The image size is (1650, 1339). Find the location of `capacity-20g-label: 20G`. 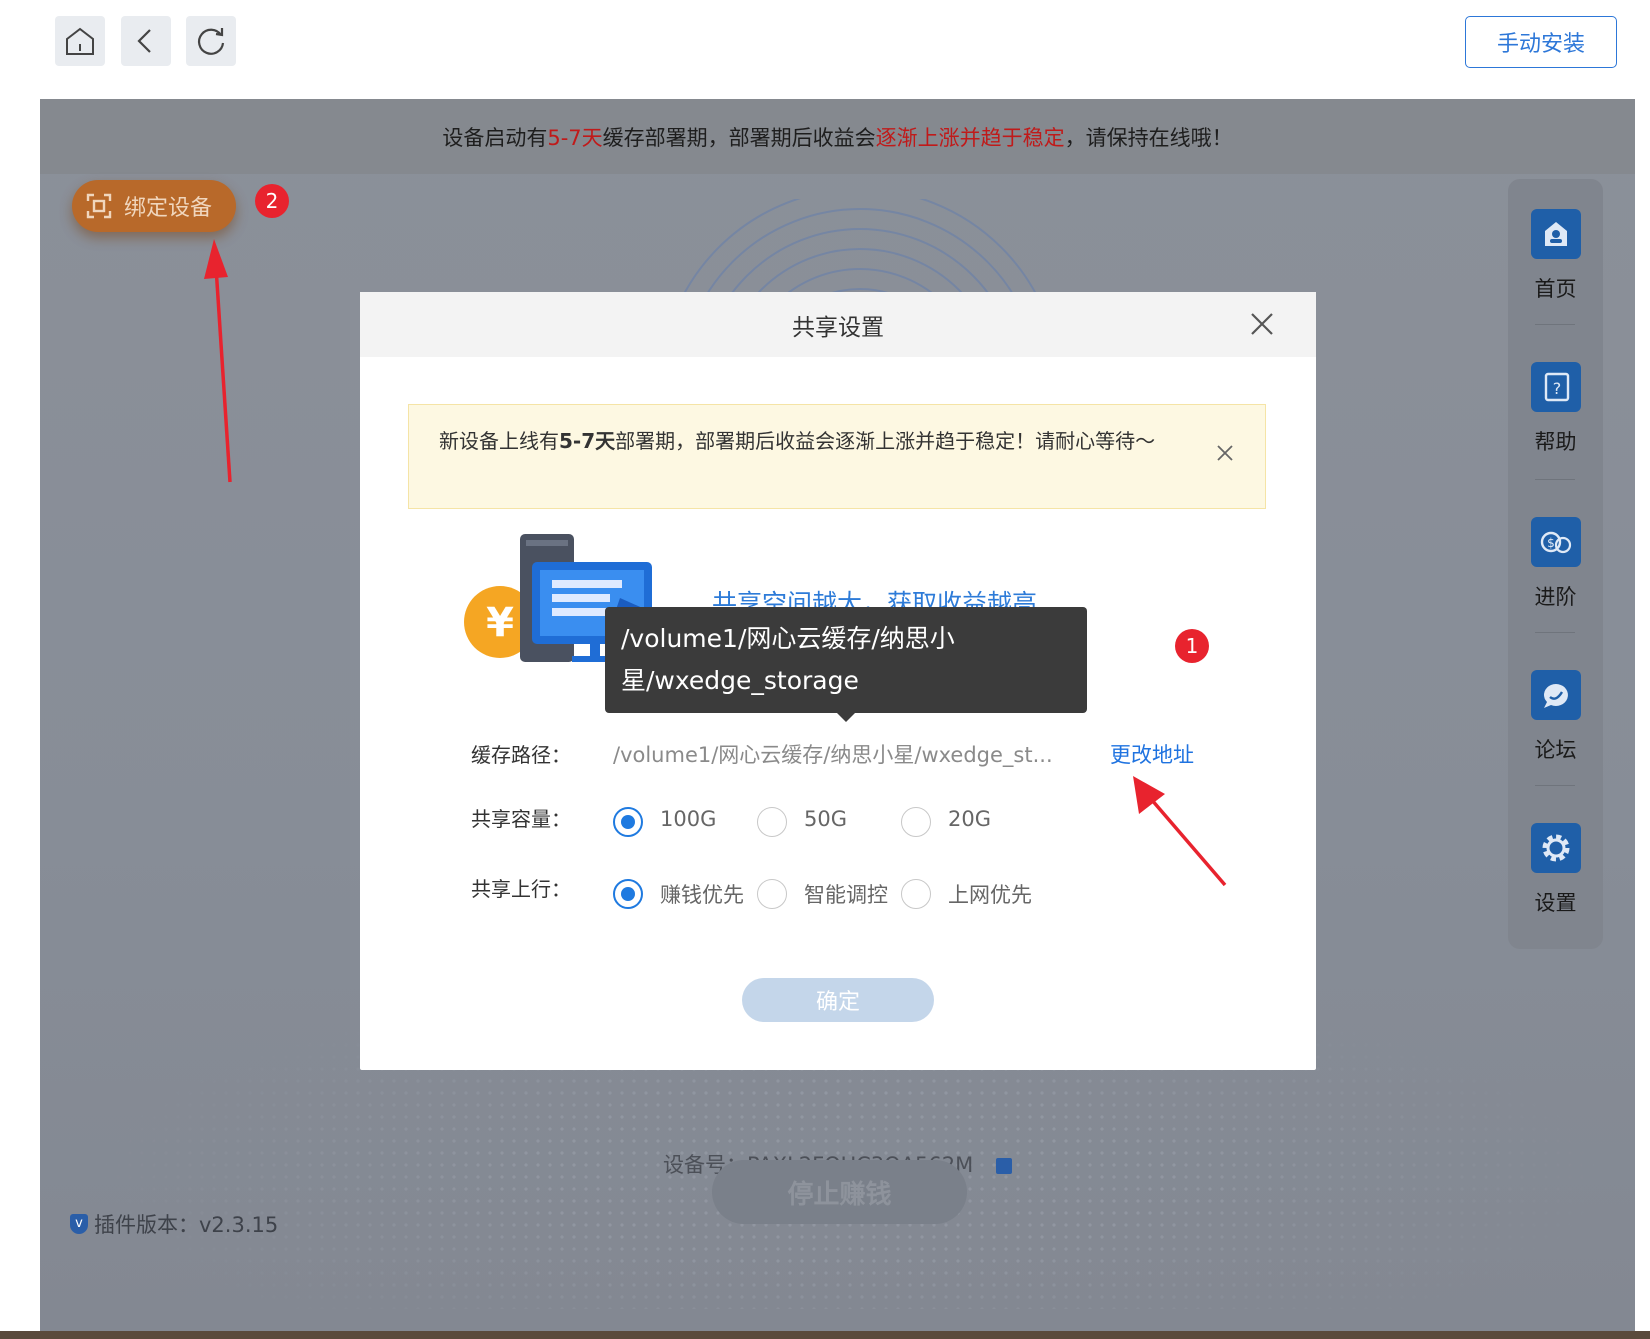

capacity-20g-label: 20G is located at coordinates (969, 819).